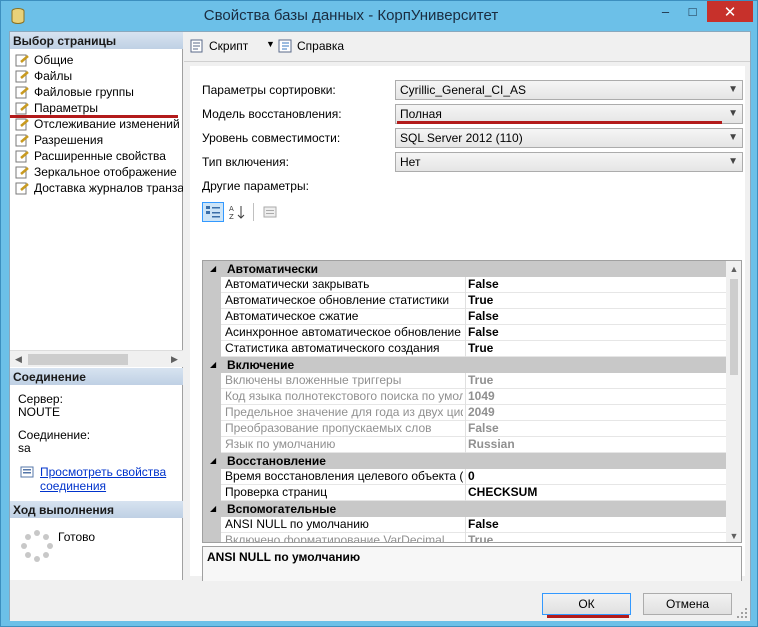 This screenshot has height=627, width=758. Describe the element at coordinates (292, 316) in the screenshot. I see `property-name: Автоматическое сжатие` at that location.